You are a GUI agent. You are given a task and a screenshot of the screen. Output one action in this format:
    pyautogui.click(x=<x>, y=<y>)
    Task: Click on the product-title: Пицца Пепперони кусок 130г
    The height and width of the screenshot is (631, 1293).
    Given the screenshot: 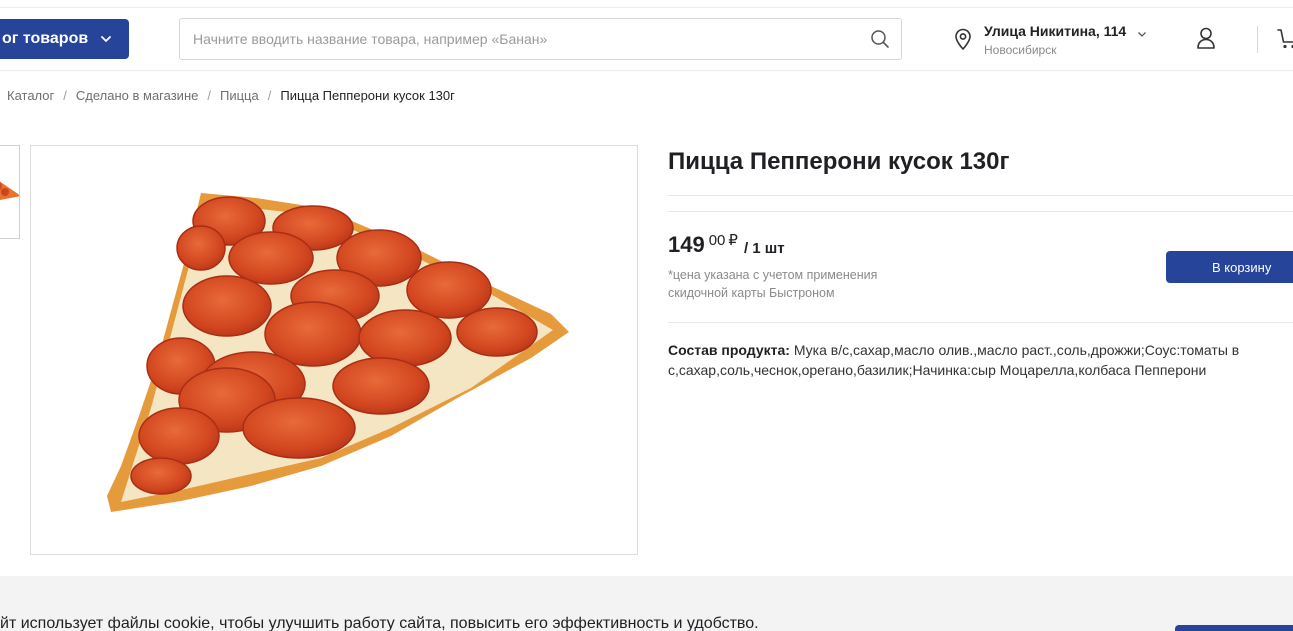 What is the action you would take?
    pyautogui.click(x=839, y=161)
    